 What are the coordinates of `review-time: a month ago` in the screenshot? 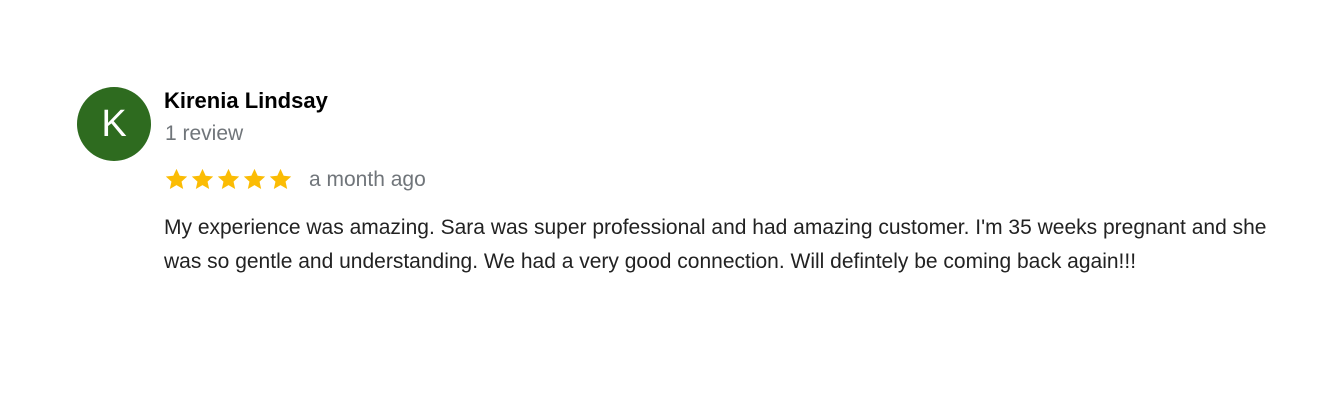 It's located at (367, 179).